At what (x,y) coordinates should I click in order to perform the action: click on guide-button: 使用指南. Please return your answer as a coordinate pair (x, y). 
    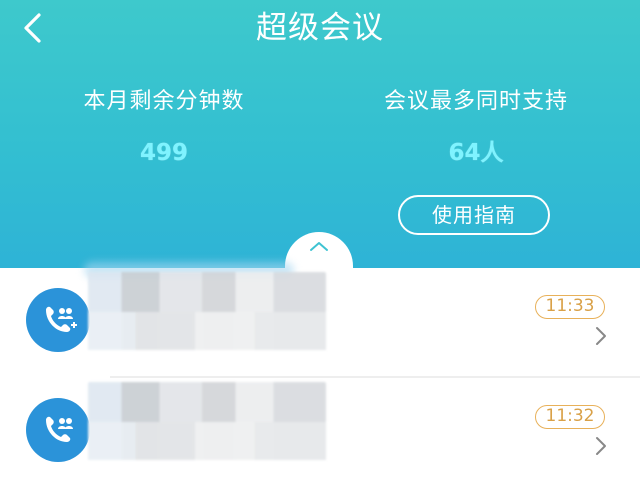
    Looking at the image, I should click on (474, 215).